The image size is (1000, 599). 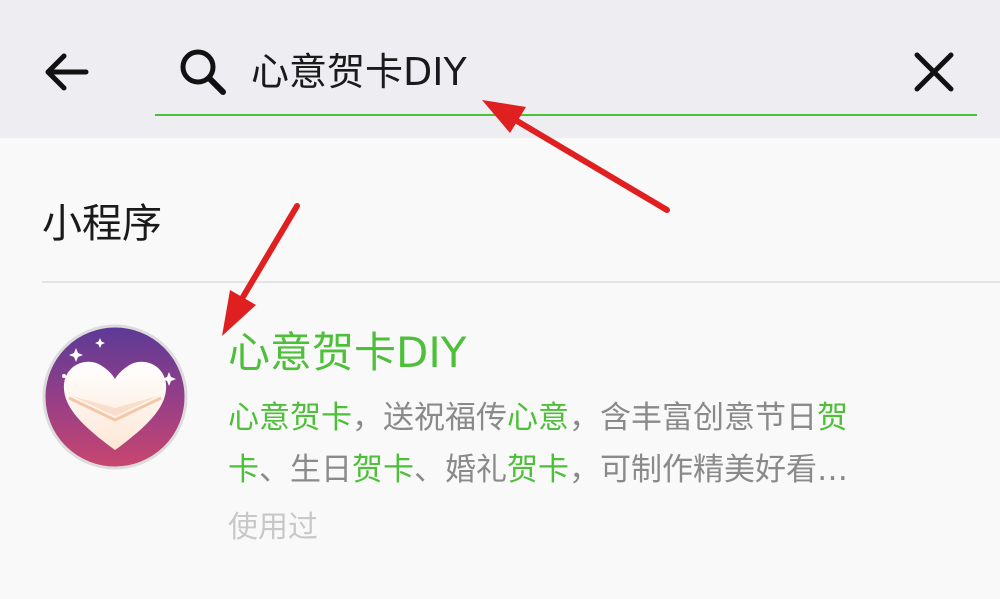 I want to click on section-title: 小程序, so click(x=102, y=224).